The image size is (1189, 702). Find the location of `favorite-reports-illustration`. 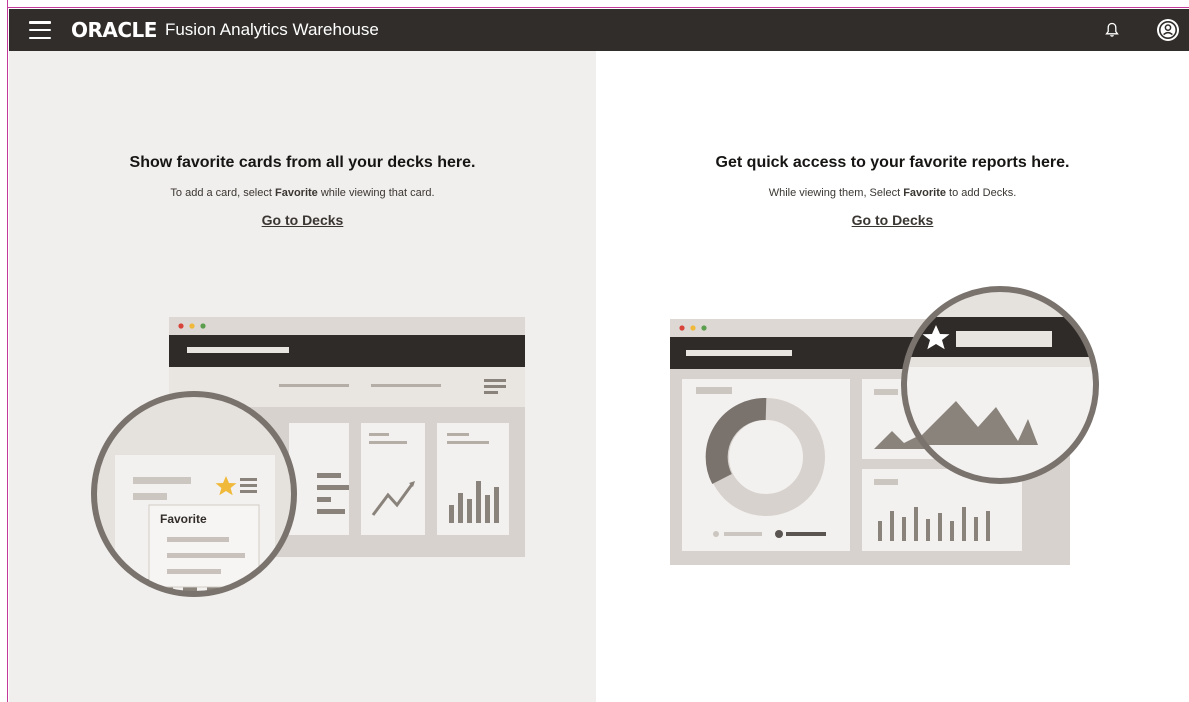

favorite-reports-illustration is located at coordinates (884, 425).